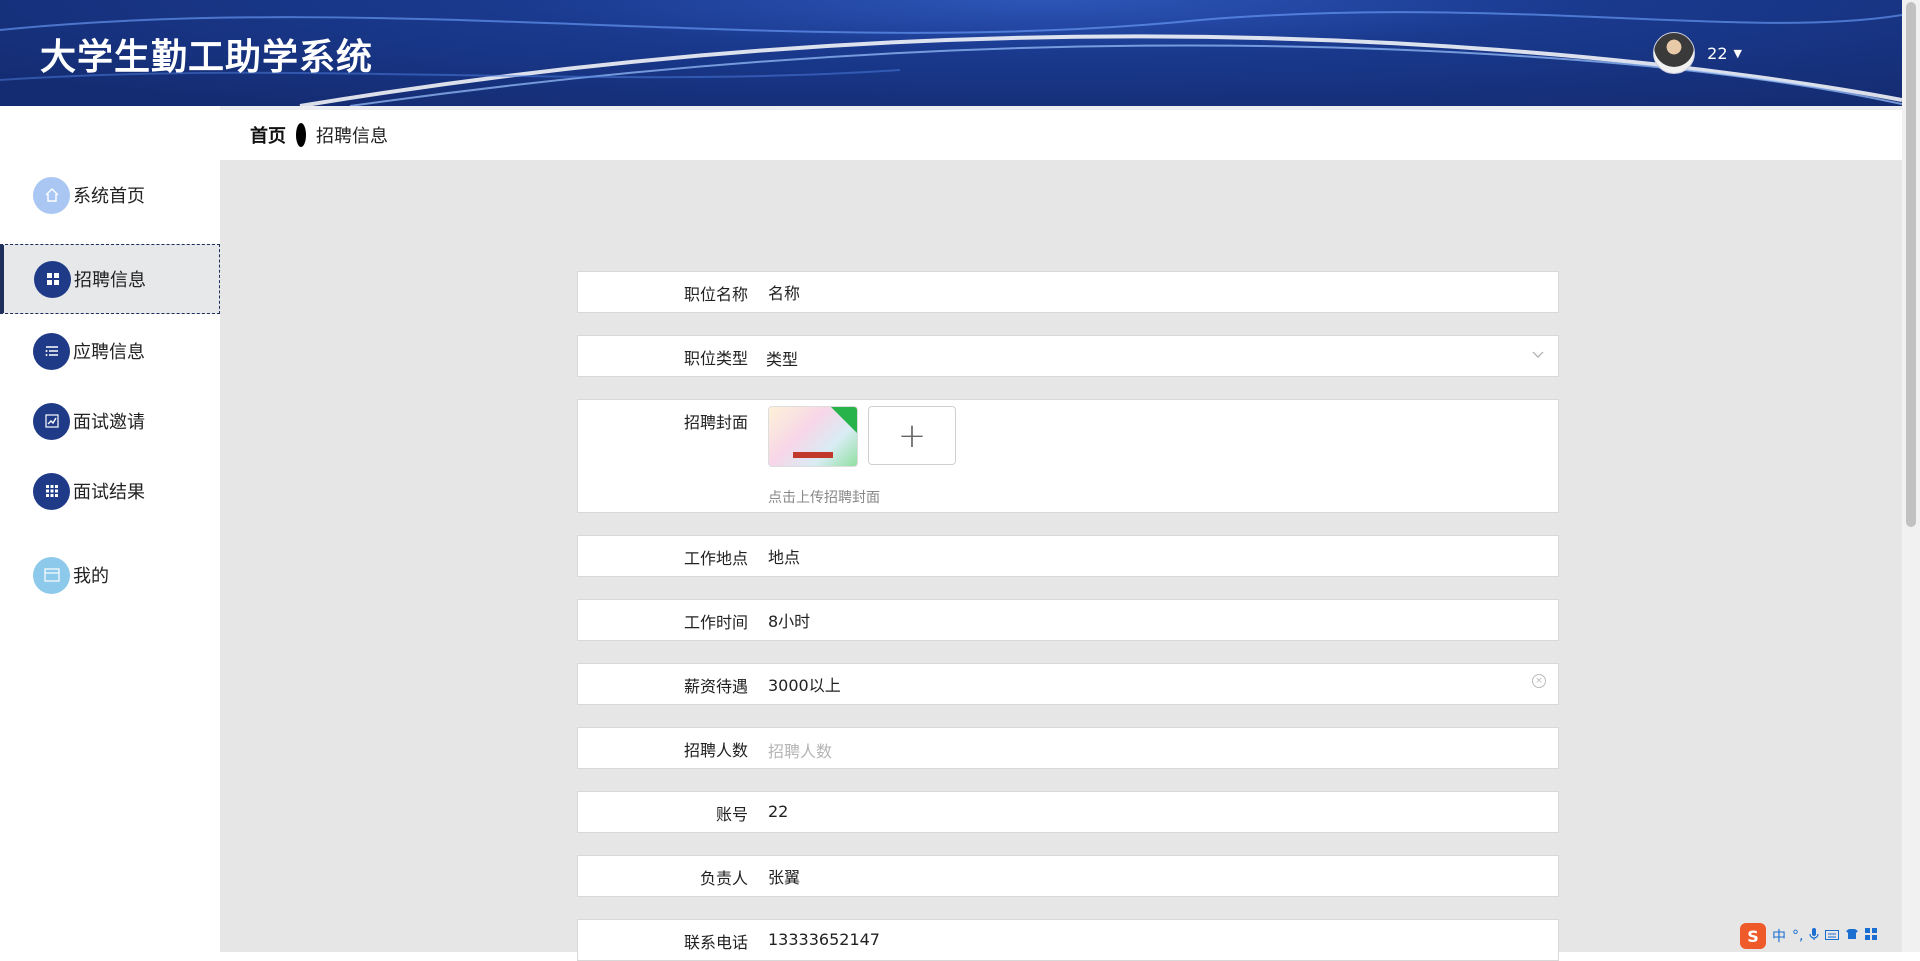  I want to click on form-row-manager: 负责人, so click(1068, 876).